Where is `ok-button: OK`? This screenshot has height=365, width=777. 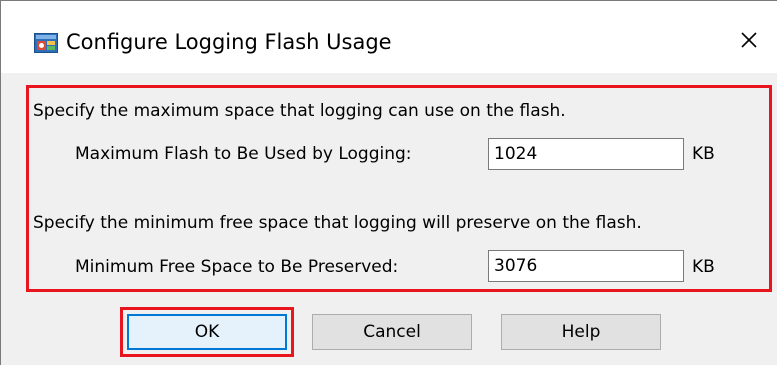
ok-button: OK is located at coordinates (207, 332).